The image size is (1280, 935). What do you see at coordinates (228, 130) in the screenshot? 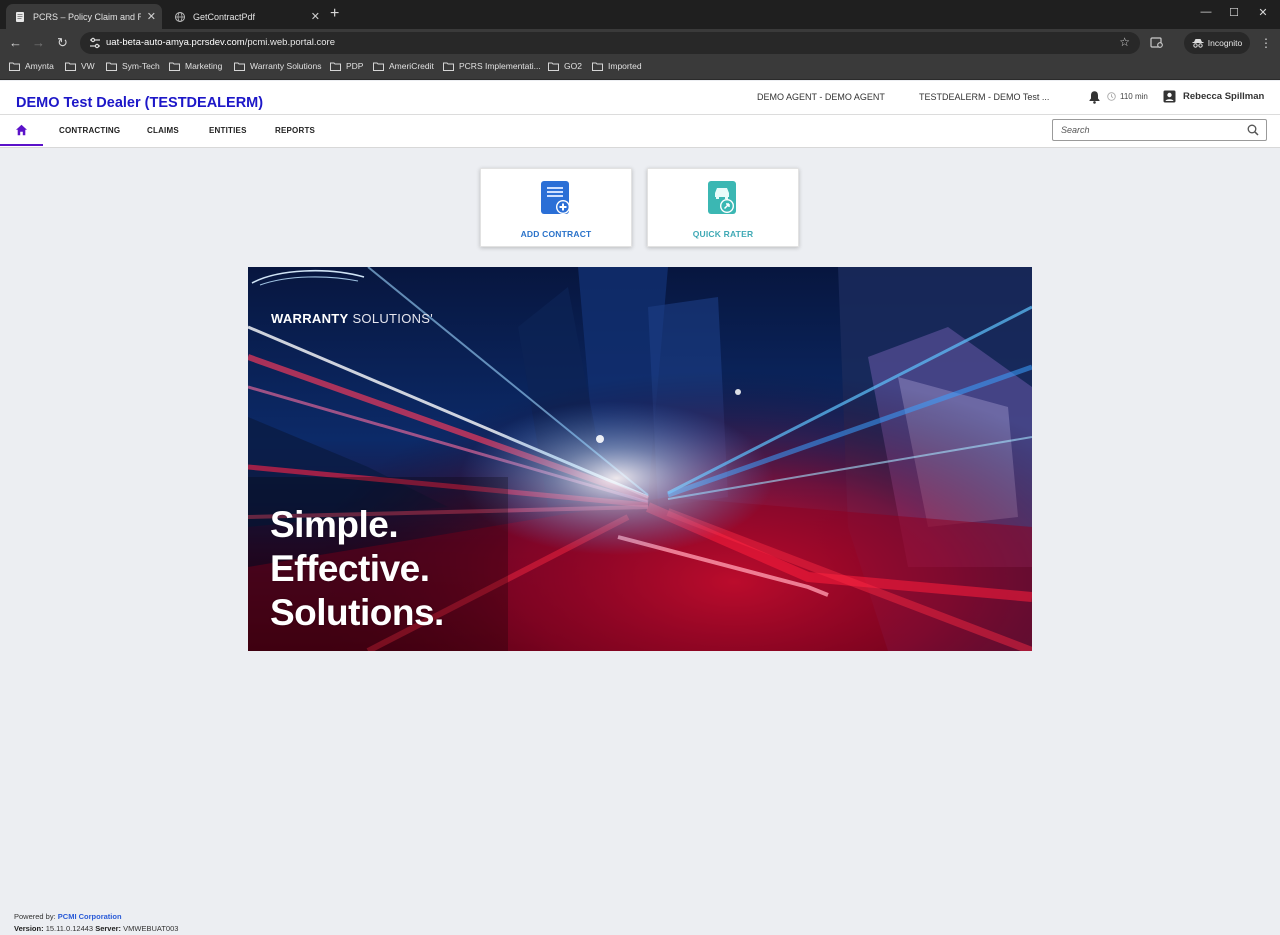
I see `nav-entities: ENTITIES` at bounding box center [228, 130].